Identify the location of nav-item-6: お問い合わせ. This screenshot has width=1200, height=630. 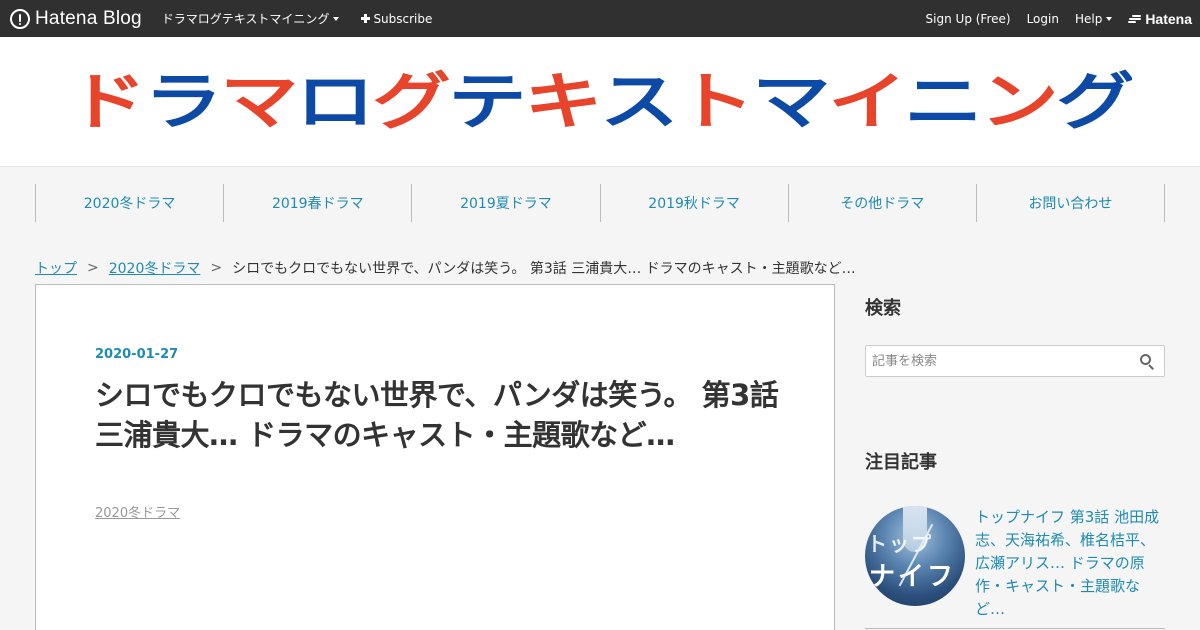
(1070, 203).